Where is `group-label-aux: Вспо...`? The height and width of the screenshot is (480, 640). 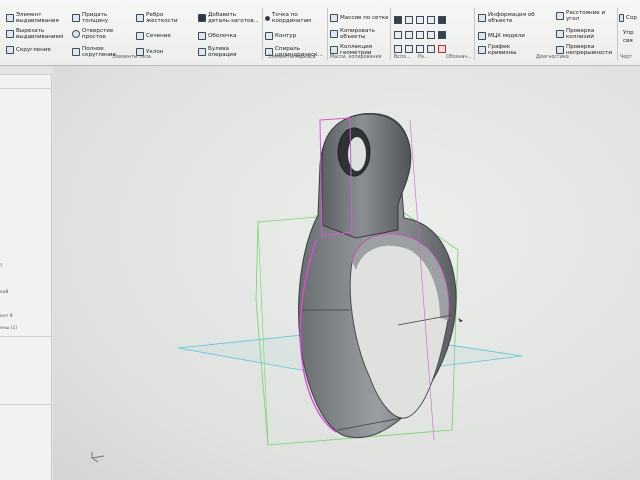
group-label-aux: Вспо... is located at coordinates (402, 57).